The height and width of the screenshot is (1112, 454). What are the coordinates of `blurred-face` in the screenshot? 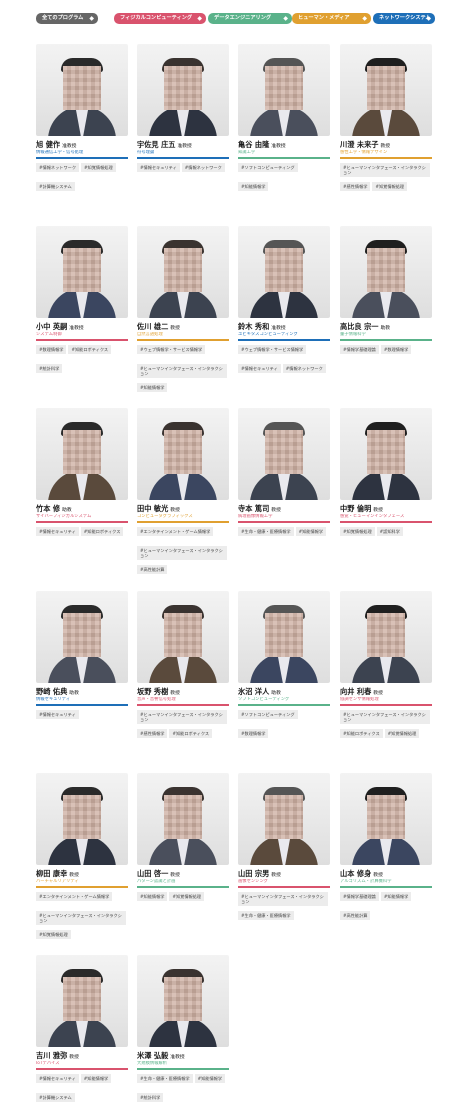 It's located at (82, 452).